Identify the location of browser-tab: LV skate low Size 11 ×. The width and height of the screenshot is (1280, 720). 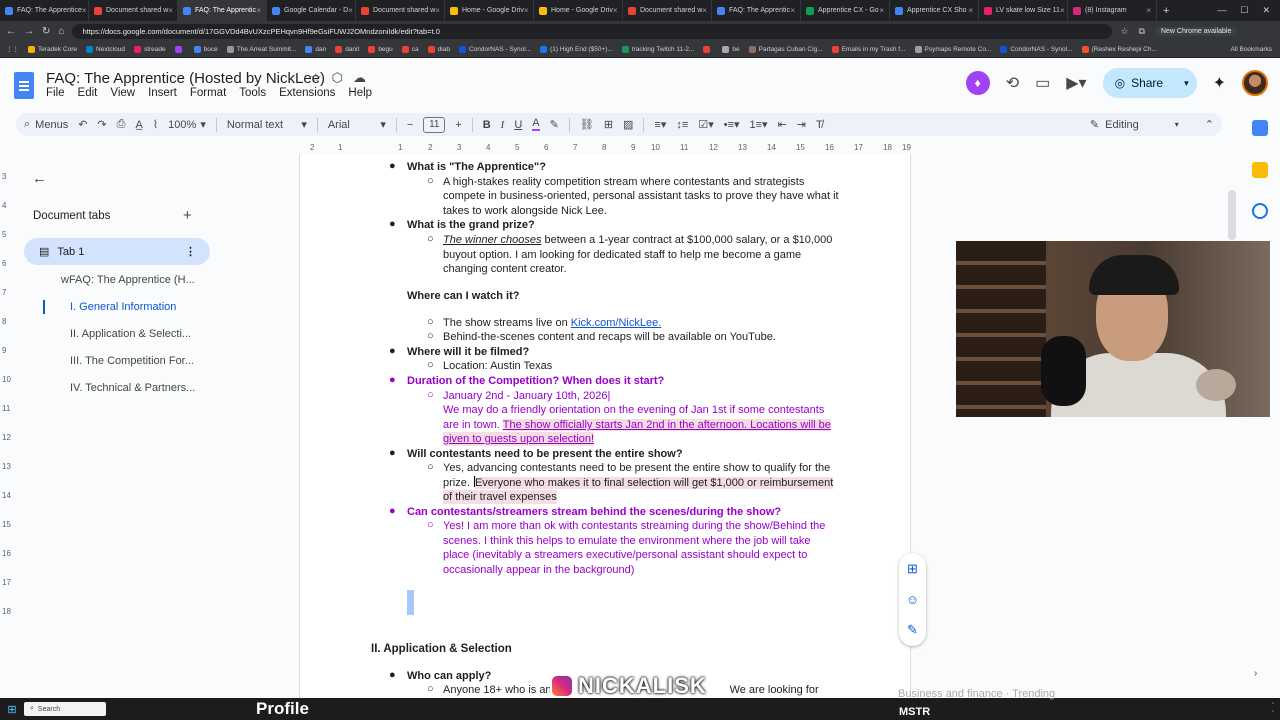
(1023, 10).